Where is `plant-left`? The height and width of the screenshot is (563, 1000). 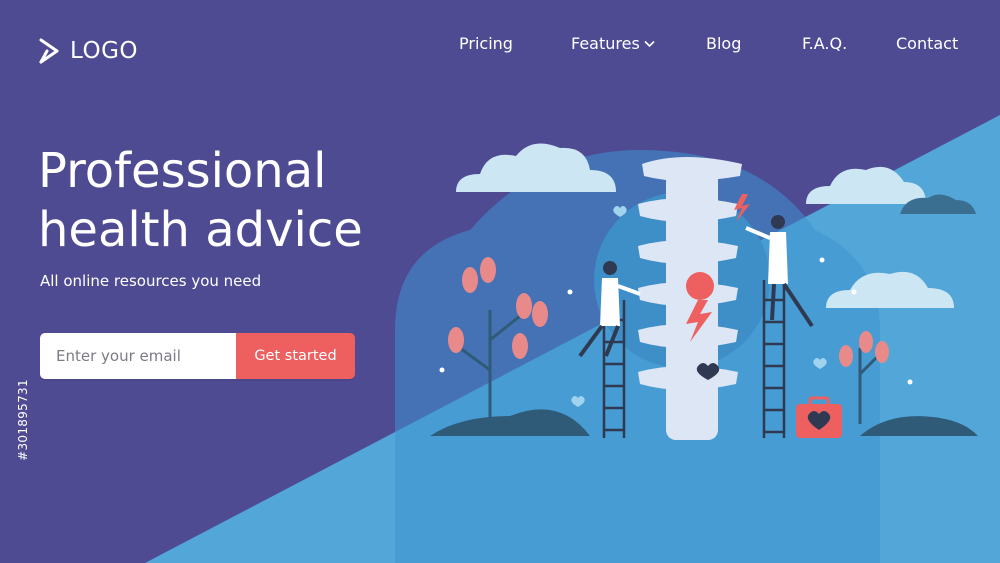 plant-left is located at coordinates (498, 338).